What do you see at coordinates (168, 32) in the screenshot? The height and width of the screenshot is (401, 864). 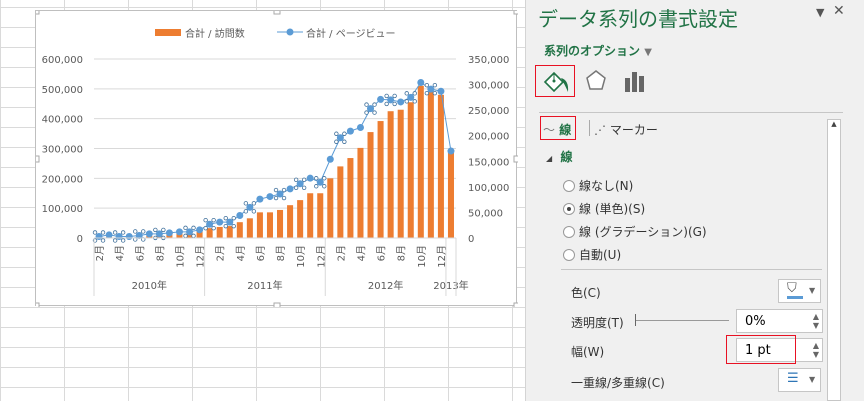 I see `legend-bar-swatch` at bounding box center [168, 32].